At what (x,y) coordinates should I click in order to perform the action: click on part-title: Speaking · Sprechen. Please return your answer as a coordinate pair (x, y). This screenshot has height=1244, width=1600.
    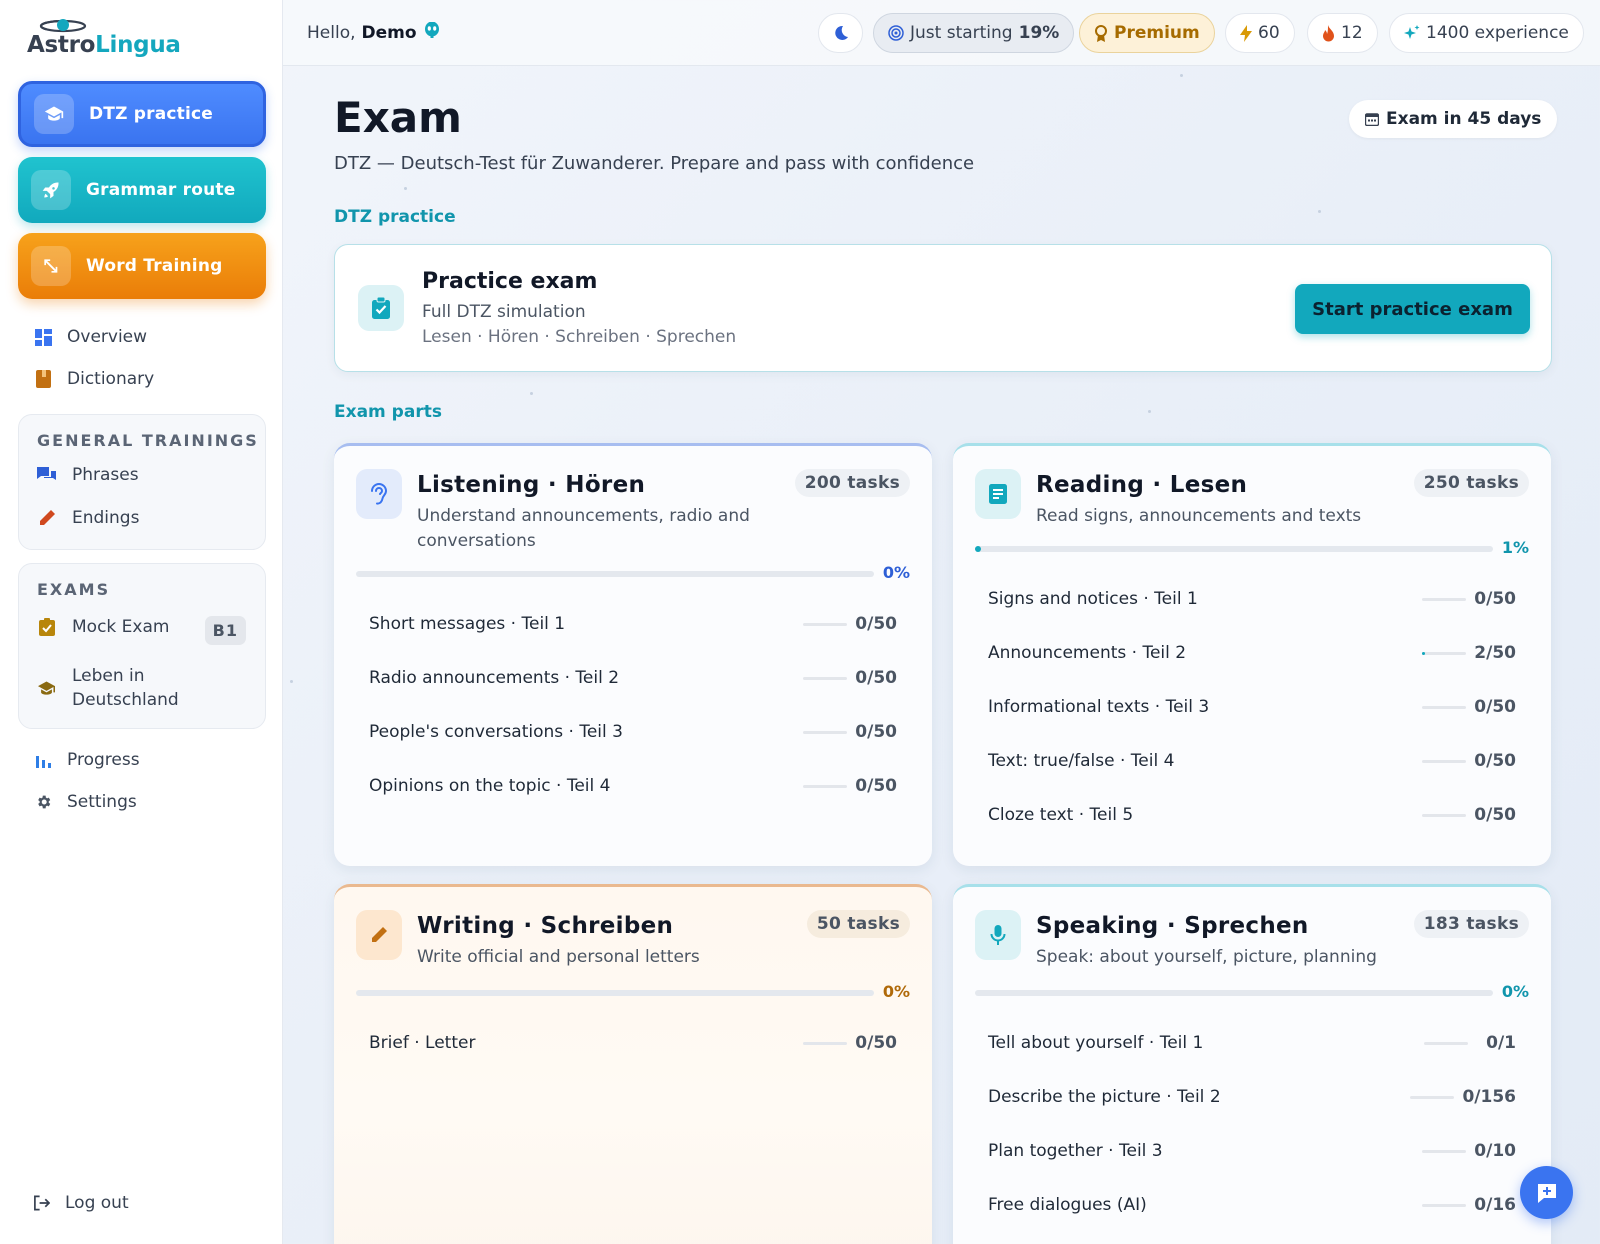
    Looking at the image, I should click on (1172, 926).